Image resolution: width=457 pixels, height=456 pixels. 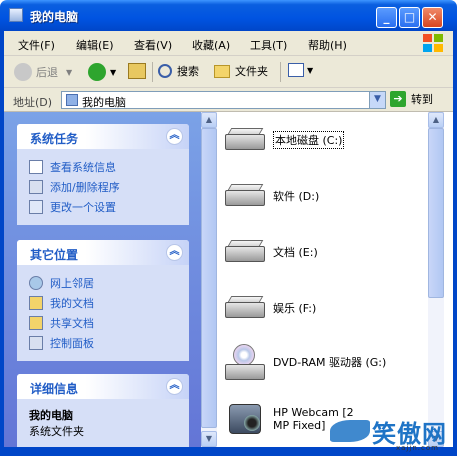 I want to click on search-icon, so click(x=165, y=71).